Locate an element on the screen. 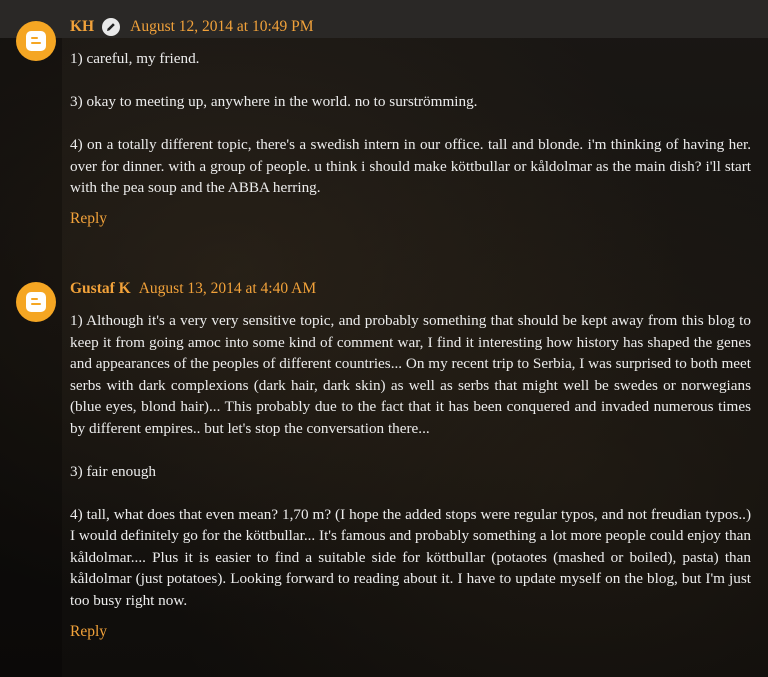 This screenshot has width=768, height=677. comment-date: August 13, 2014 at 4:40 AM is located at coordinates (227, 289).